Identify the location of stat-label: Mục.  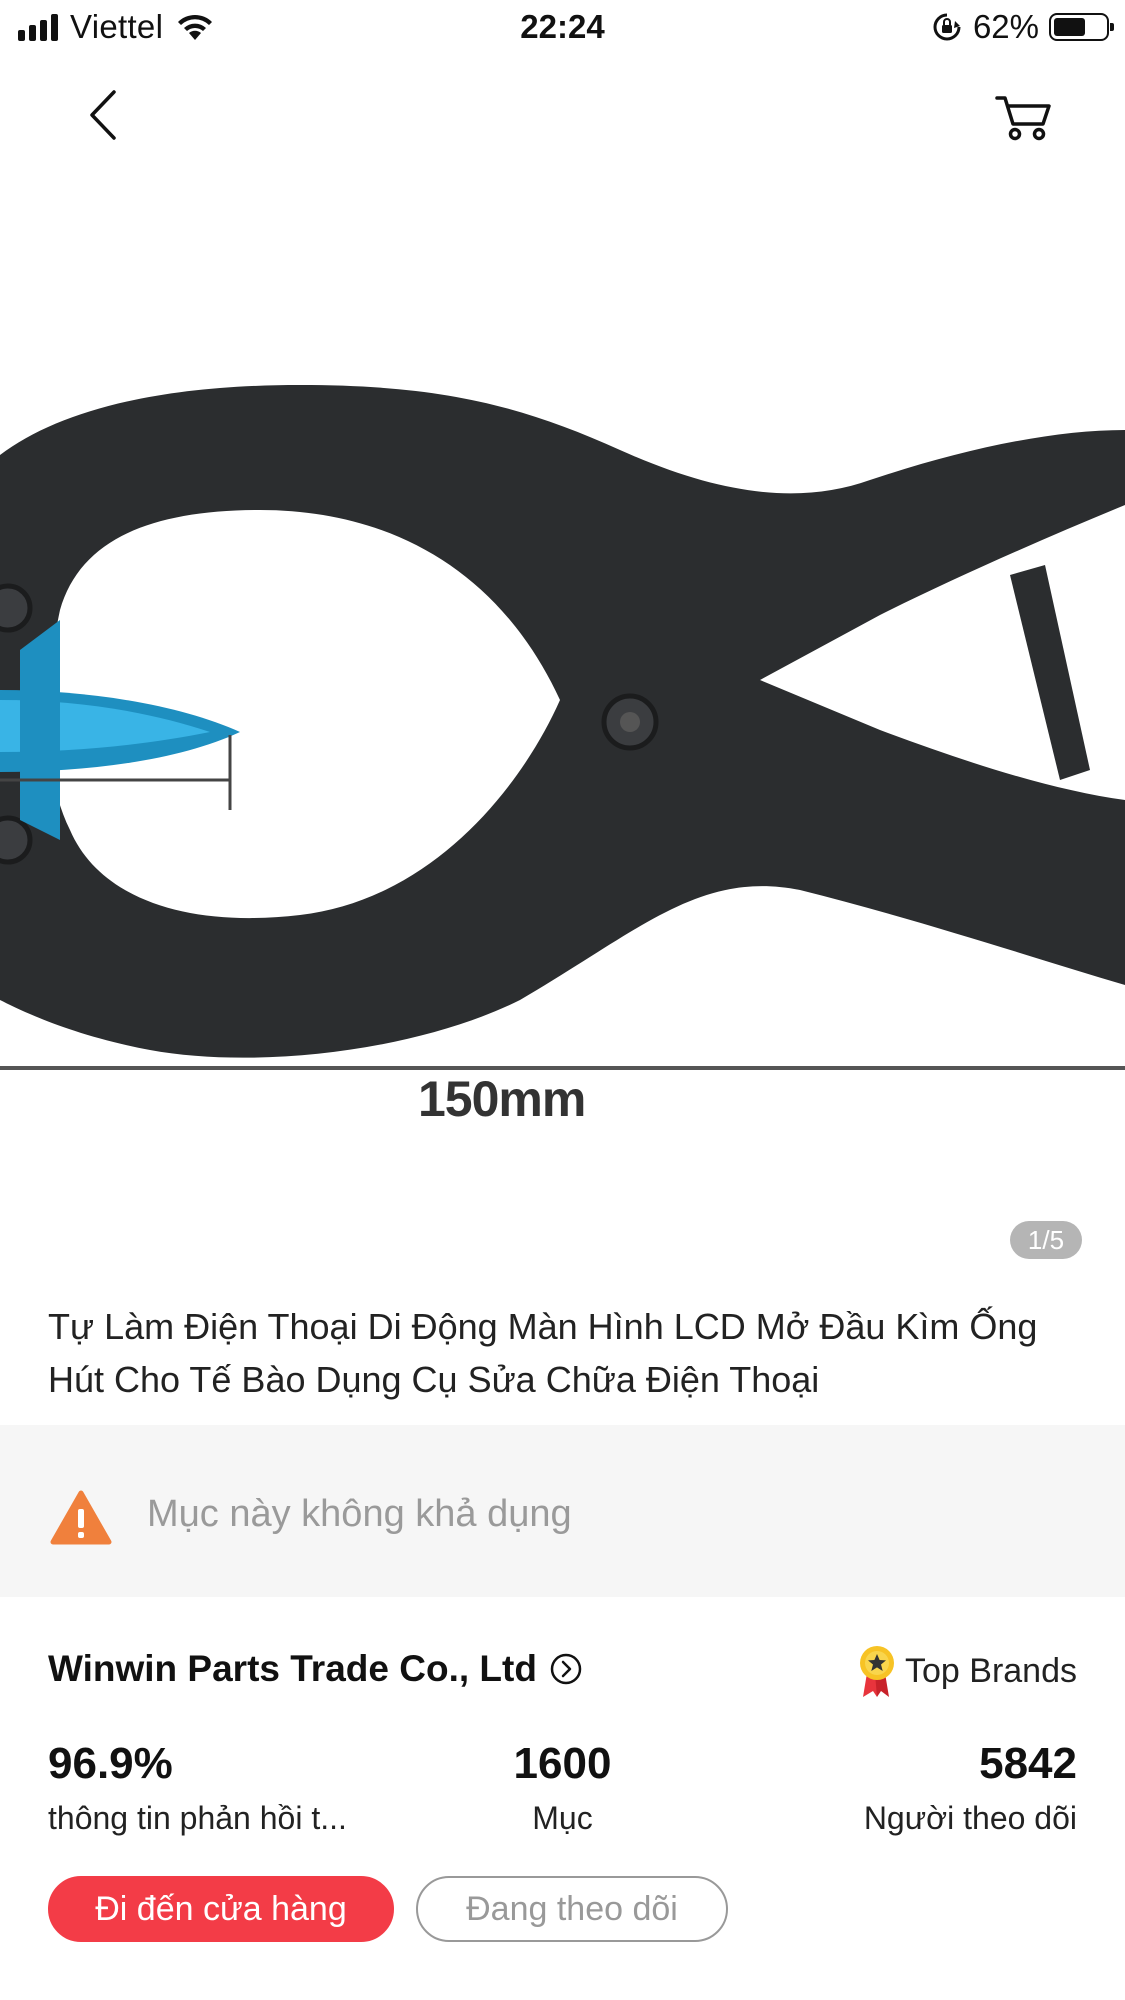
(562, 1818).